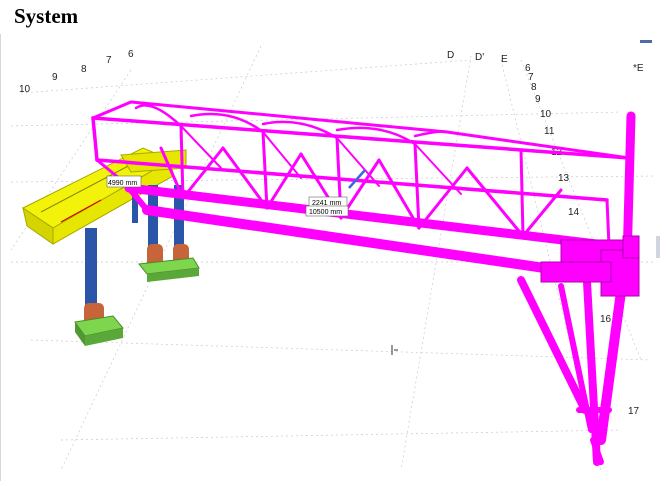 Image resolution: width=666 pixels, height=486 pixels. What do you see at coordinates (328, 202) in the screenshot?
I see `dimension-label: 2241 mm` at bounding box center [328, 202].